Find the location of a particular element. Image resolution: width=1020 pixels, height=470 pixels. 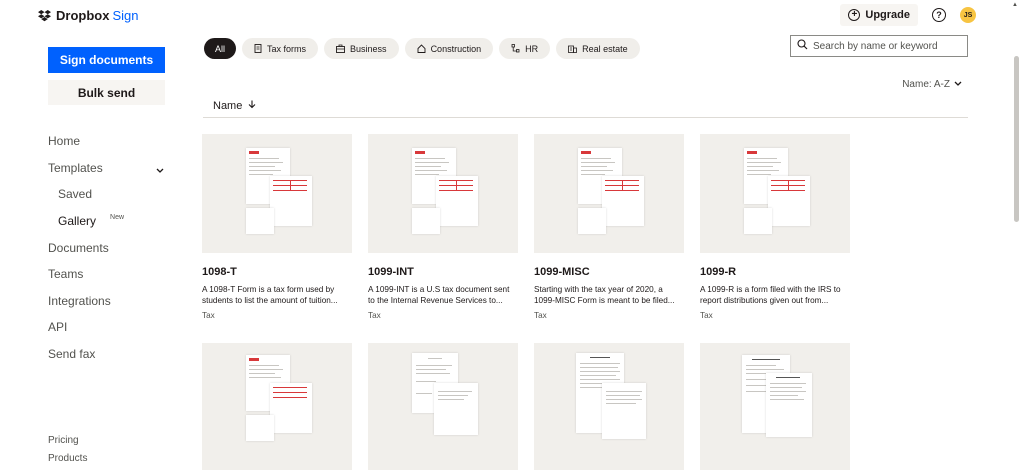

filter-business: Business is located at coordinates (361, 48).